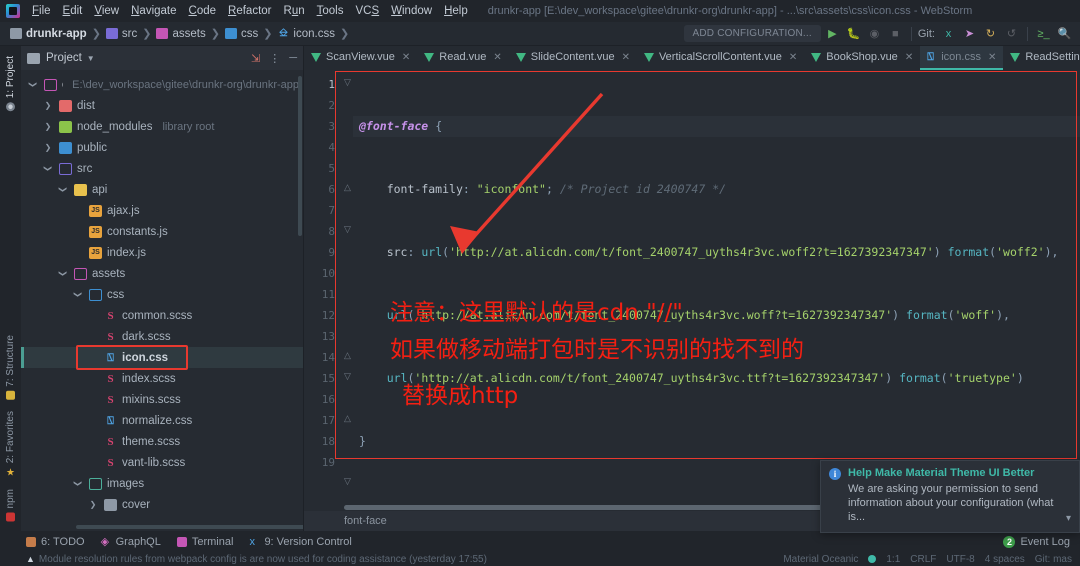 The width and height of the screenshot is (1080, 566). What do you see at coordinates (720, 58) in the screenshot?
I see `editor-tab: VerticalScrollContent.vue ✕` at bounding box center [720, 58].